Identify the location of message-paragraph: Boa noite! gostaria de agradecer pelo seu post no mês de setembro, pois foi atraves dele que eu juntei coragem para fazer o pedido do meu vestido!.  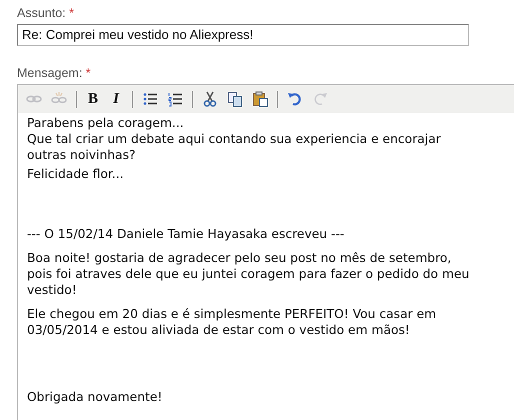
(248, 274).